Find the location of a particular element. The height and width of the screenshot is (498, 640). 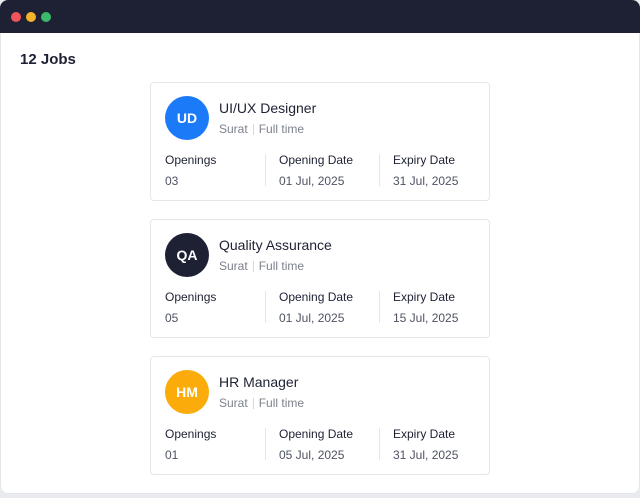

openings-stat: Openings 05 is located at coordinates (222, 307).